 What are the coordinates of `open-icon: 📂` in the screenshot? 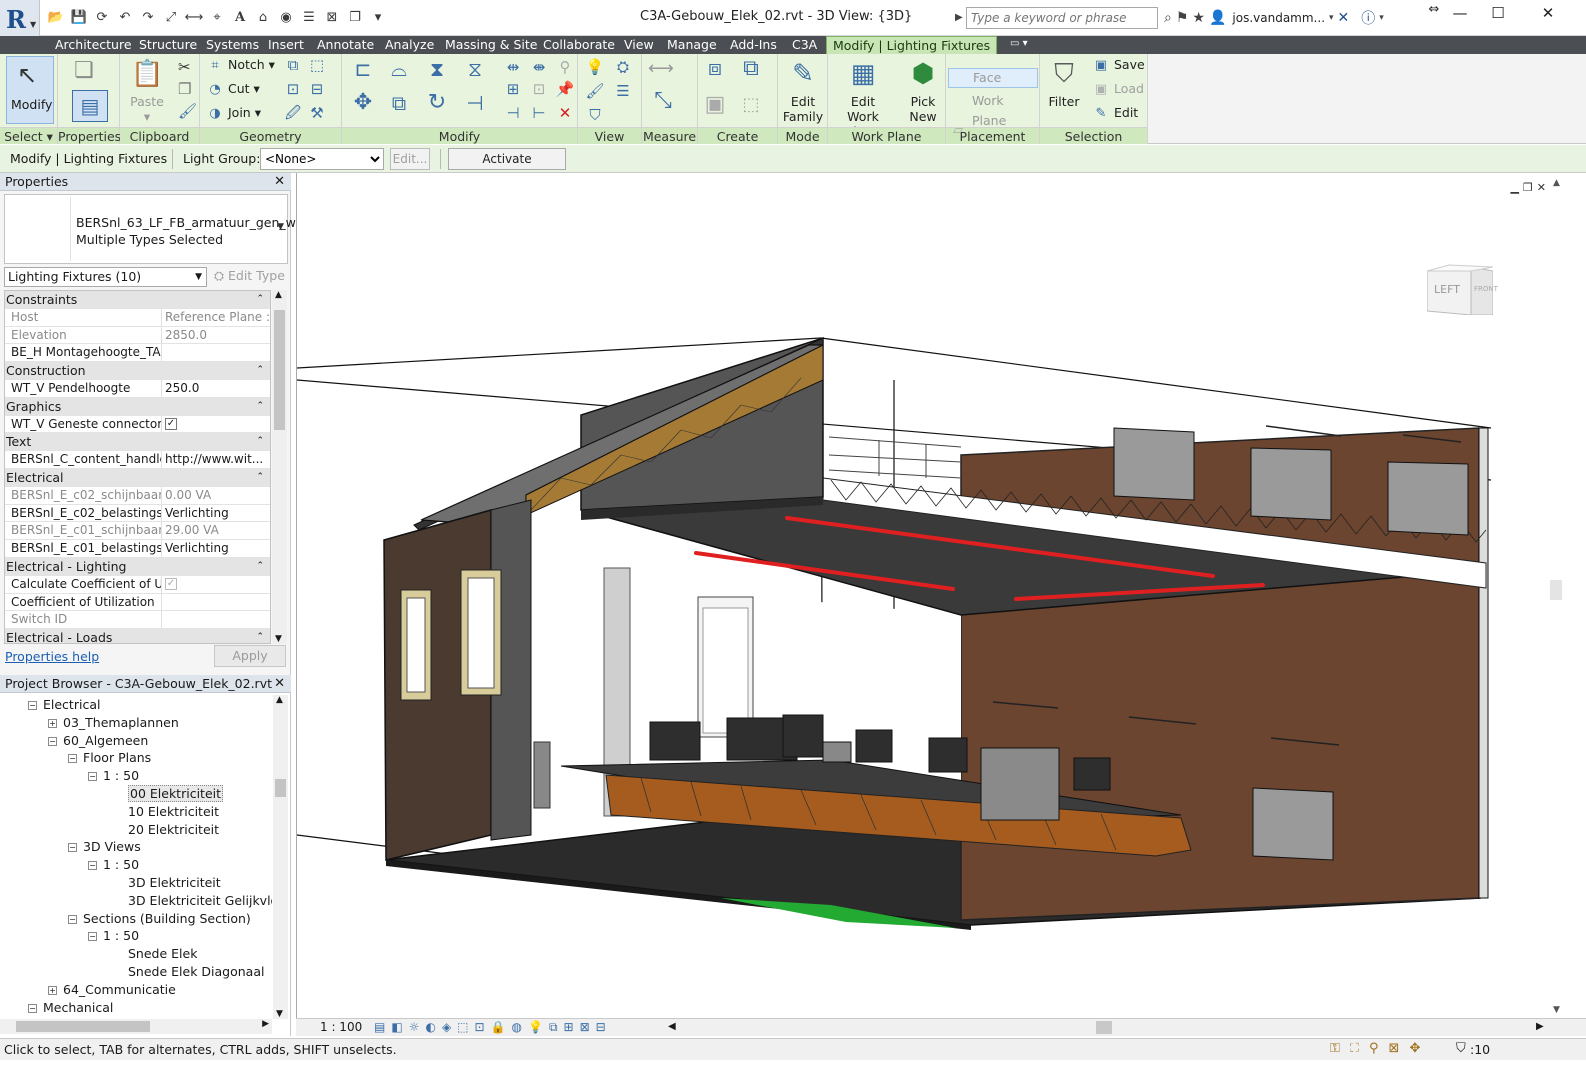 It's located at (56, 18).